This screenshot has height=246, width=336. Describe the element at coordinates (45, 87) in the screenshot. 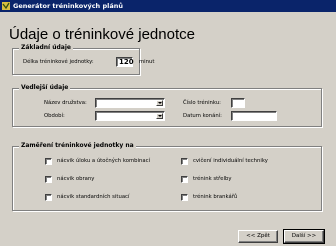

I see `side-info-legend: Vedlejší údaje` at that location.